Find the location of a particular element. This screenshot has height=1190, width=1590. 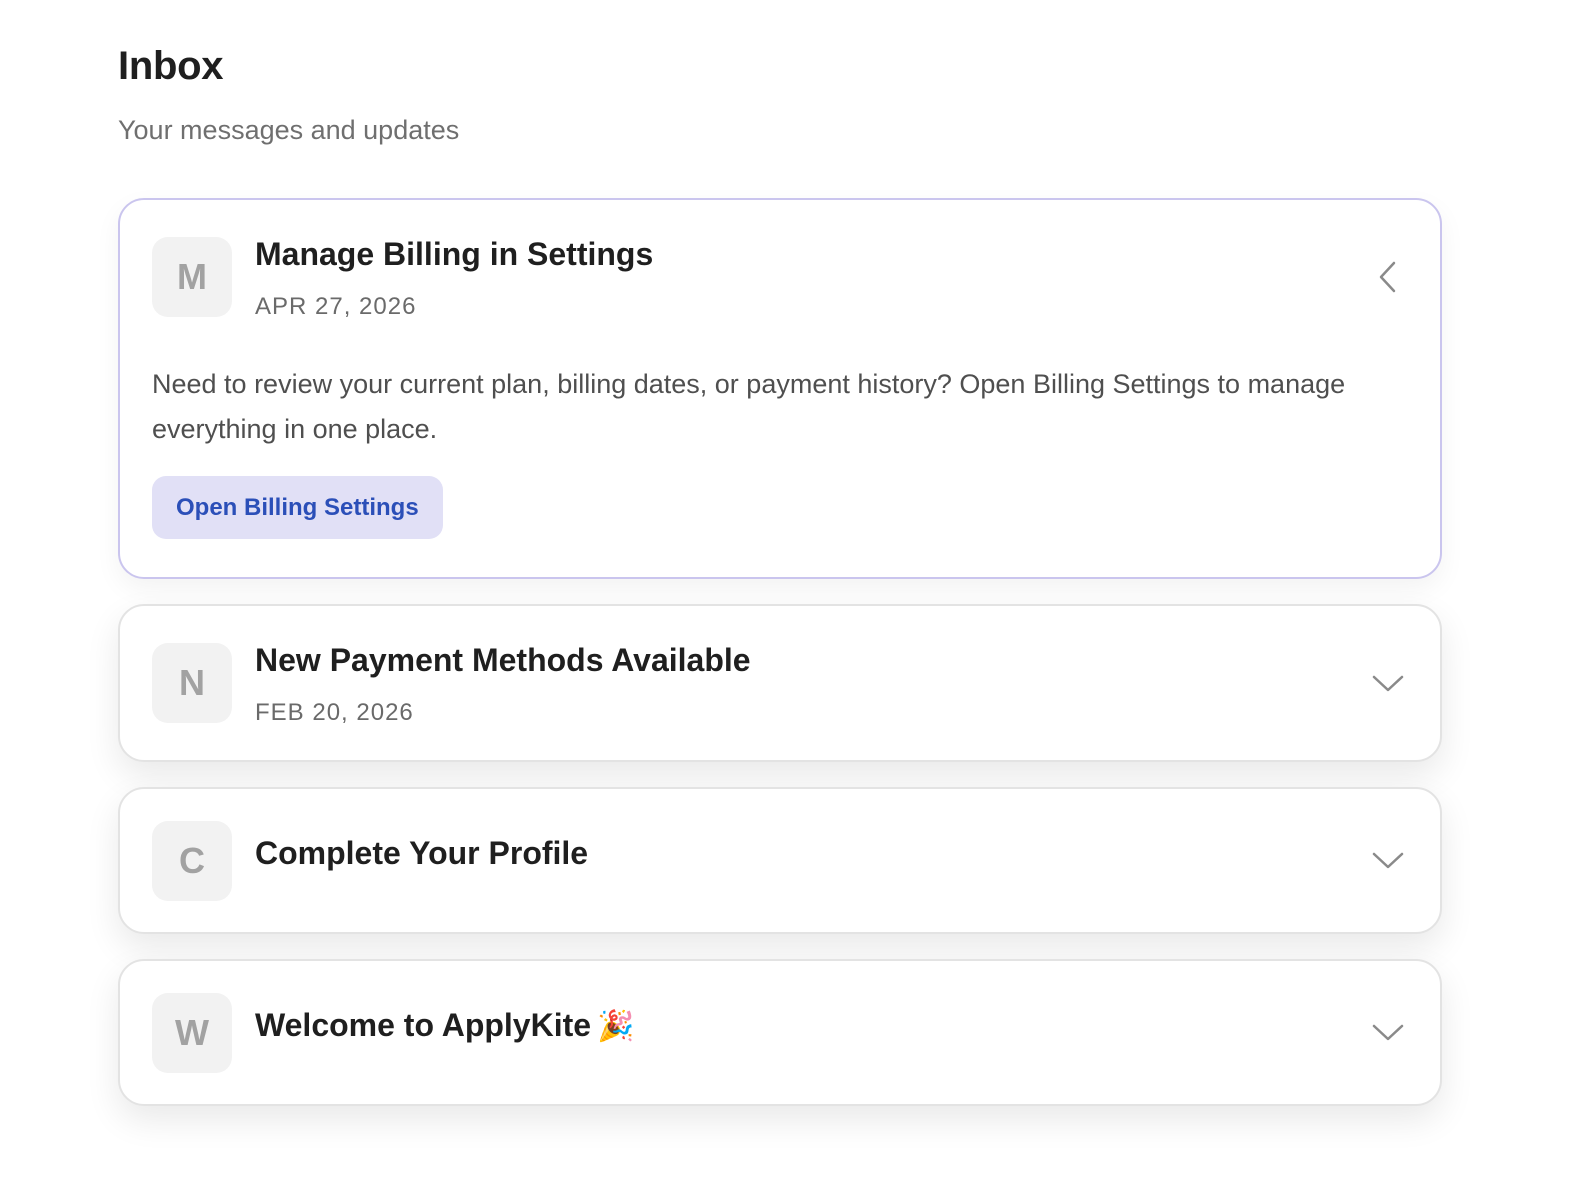

message-title: Complete Your Profile is located at coordinates (422, 853).